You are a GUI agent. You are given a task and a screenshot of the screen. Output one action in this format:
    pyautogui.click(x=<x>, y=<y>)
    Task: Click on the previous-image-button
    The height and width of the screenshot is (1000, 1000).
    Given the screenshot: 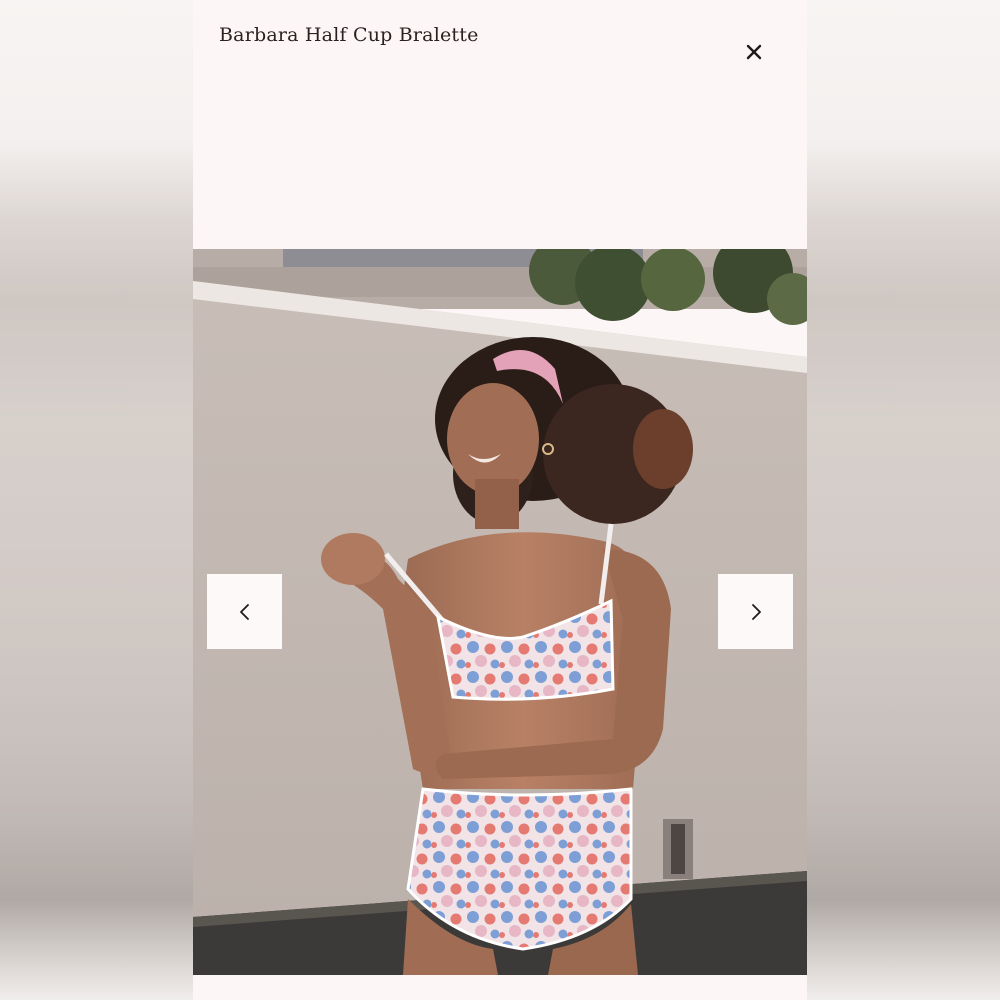 What is the action you would take?
    pyautogui.click(x=244, y=611)
    